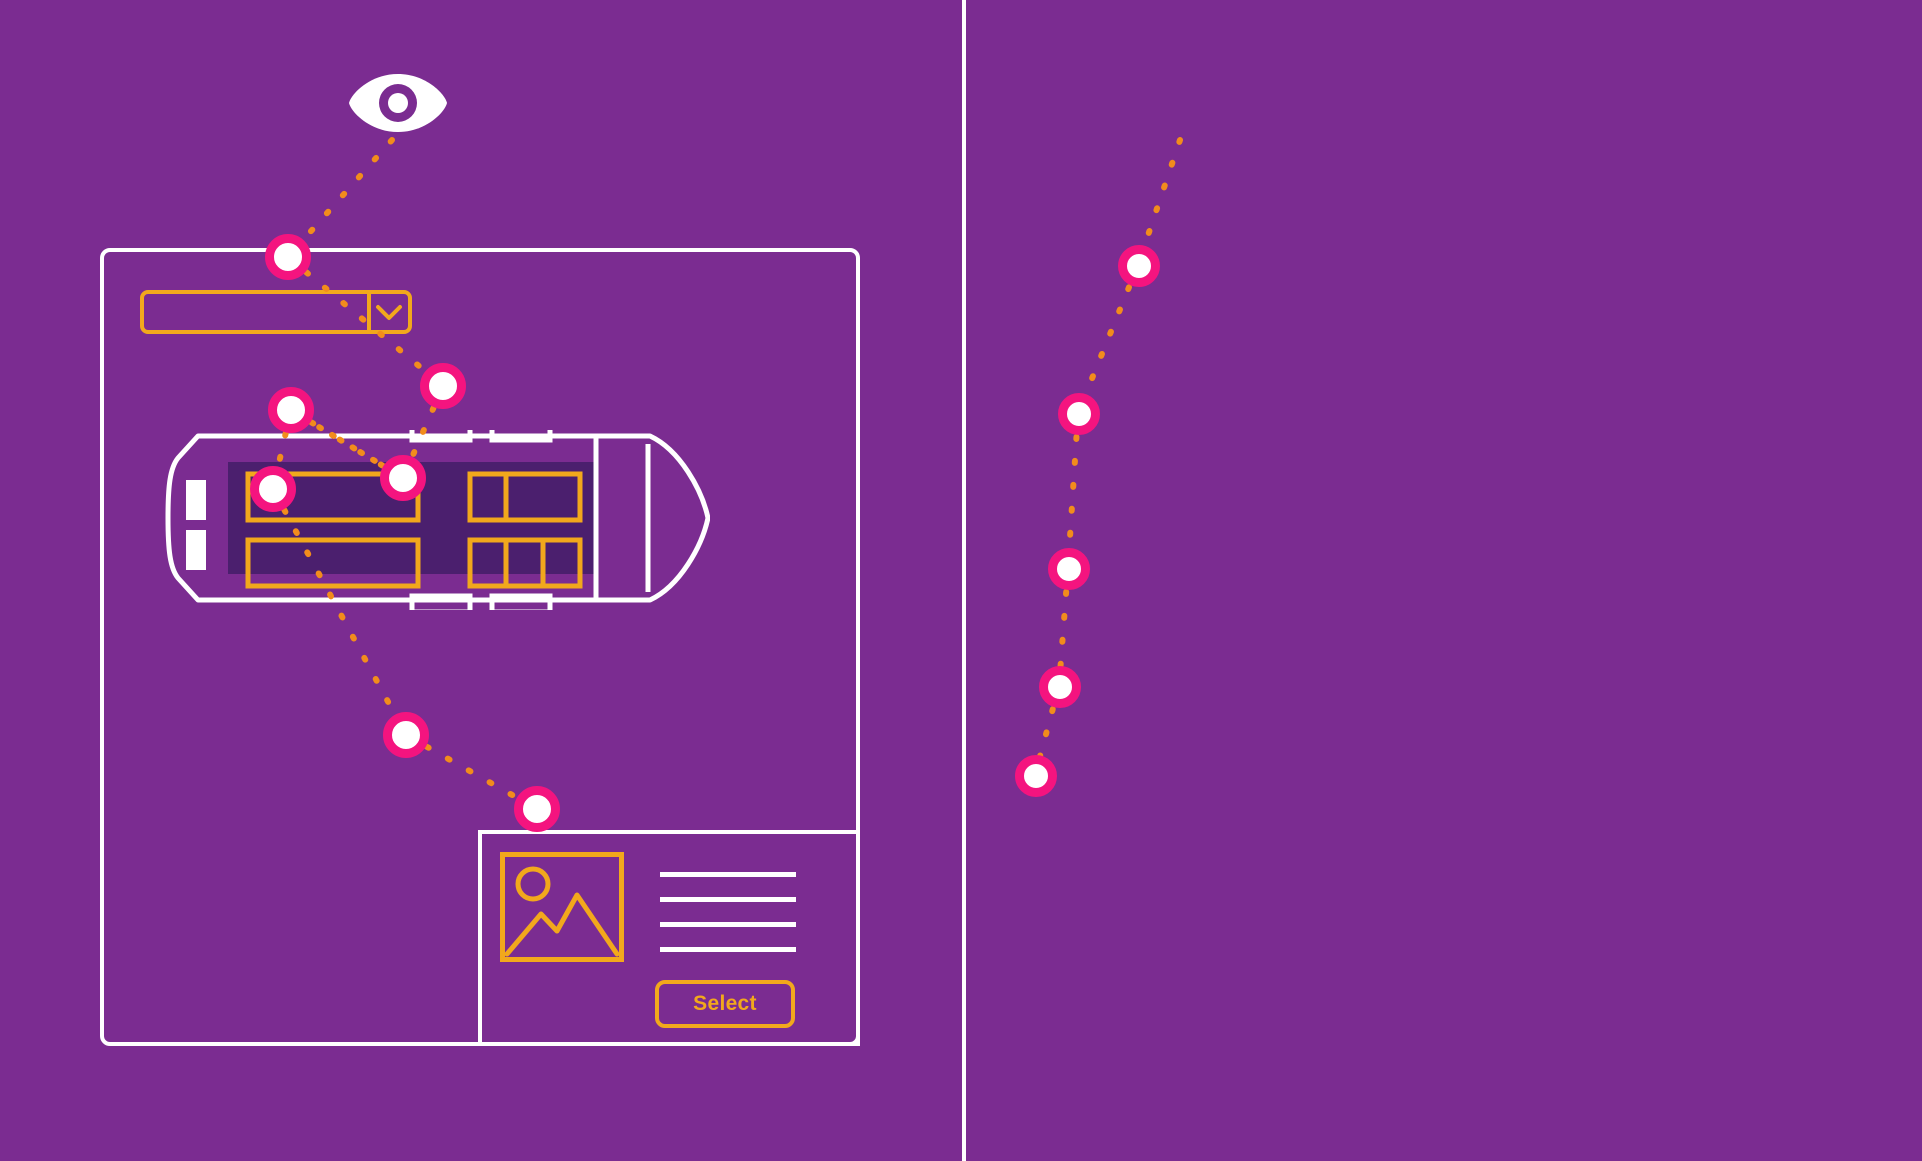 The height and width of the screenshot is (1161, 1922). I want to click on dropdown-separator, so click(369, 312).